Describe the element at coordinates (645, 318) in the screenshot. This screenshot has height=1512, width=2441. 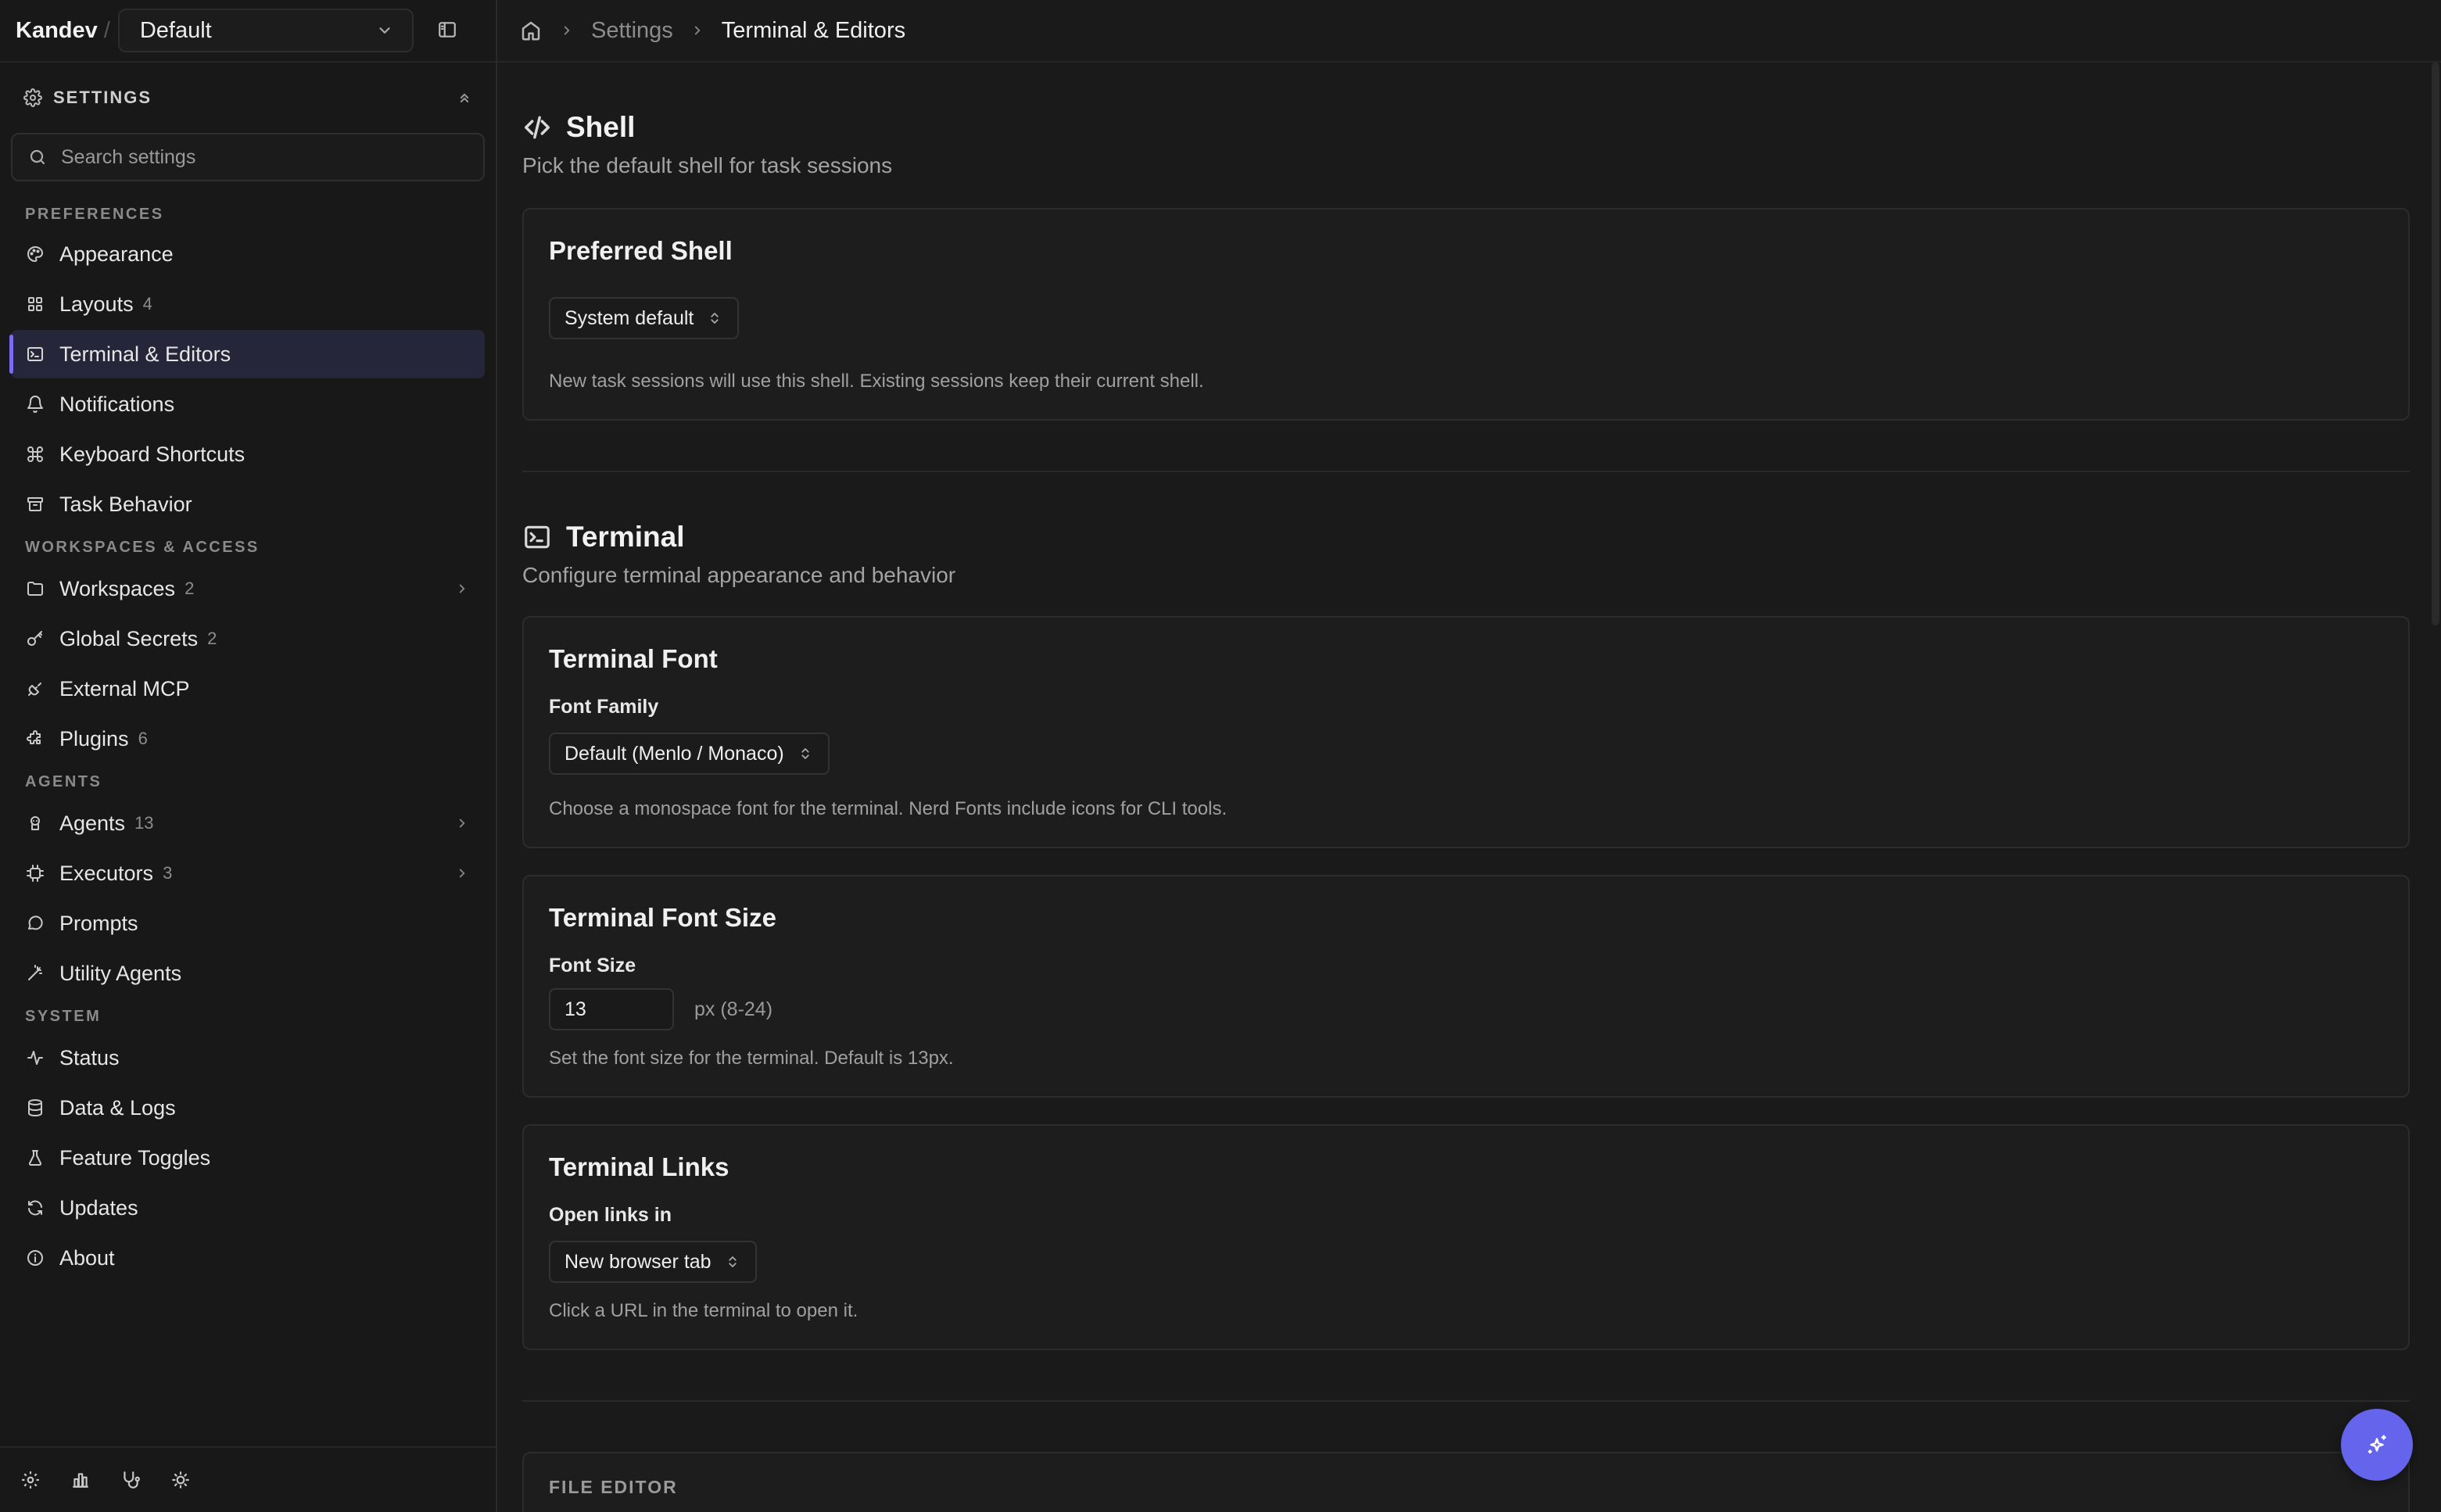
I see `shell-select: System default` at that location.